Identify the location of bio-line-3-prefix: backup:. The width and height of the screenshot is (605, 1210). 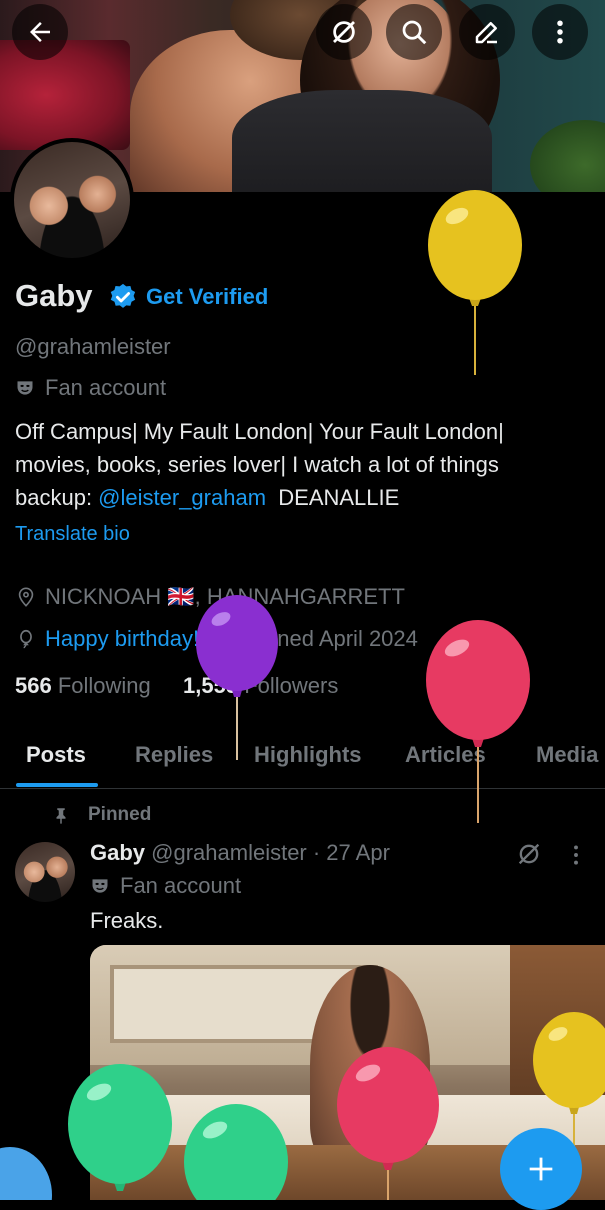
(57, 497).